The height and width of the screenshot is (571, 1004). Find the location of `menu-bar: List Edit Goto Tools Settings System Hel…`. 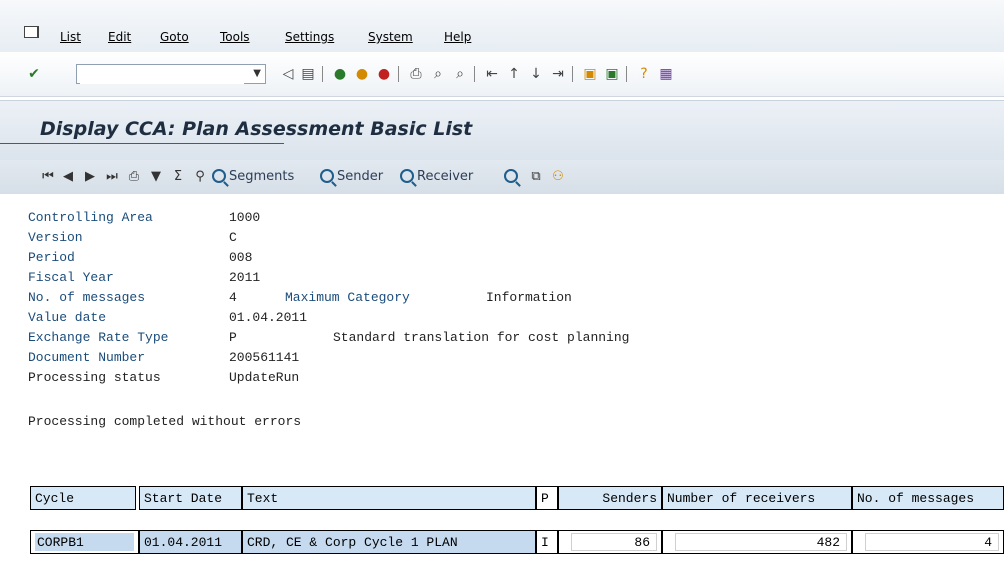

menu-bar: List Edit Goto Tools Settings System Hel… is located at coordinates (502, 26).